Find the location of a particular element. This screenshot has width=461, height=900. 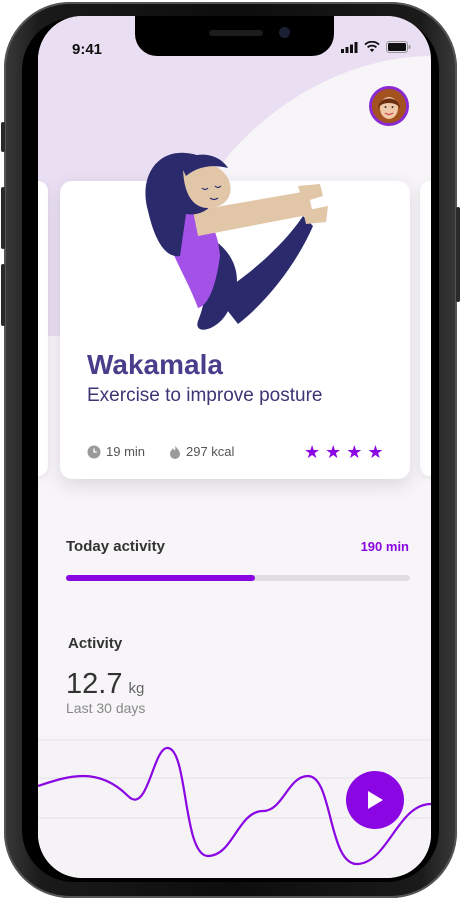

activity-weight: 12.7 kg is located at coordinates (105, 684).